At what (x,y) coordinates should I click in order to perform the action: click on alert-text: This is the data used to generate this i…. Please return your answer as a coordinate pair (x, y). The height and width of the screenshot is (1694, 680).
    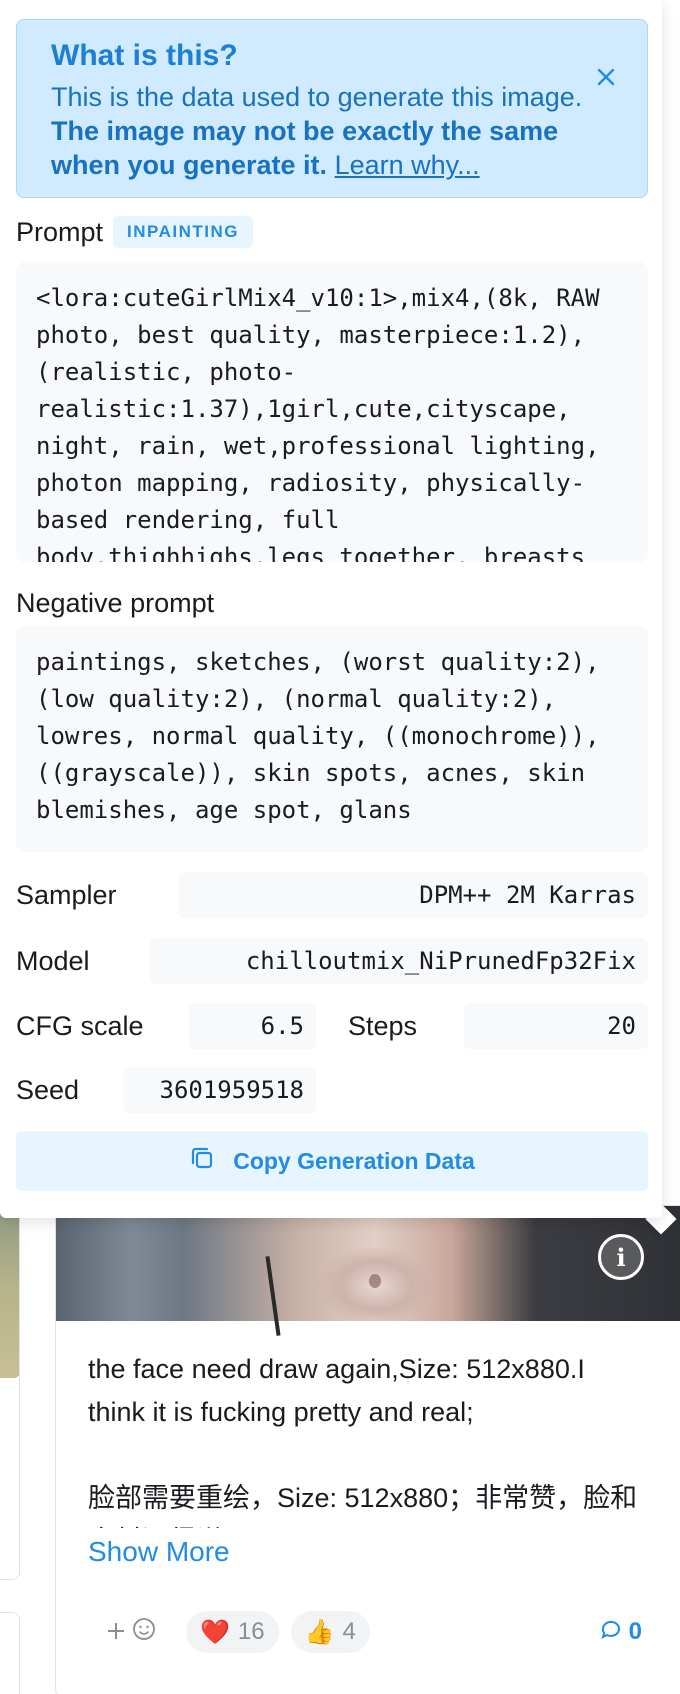
    Looking at the image, I should click on (317, 97).